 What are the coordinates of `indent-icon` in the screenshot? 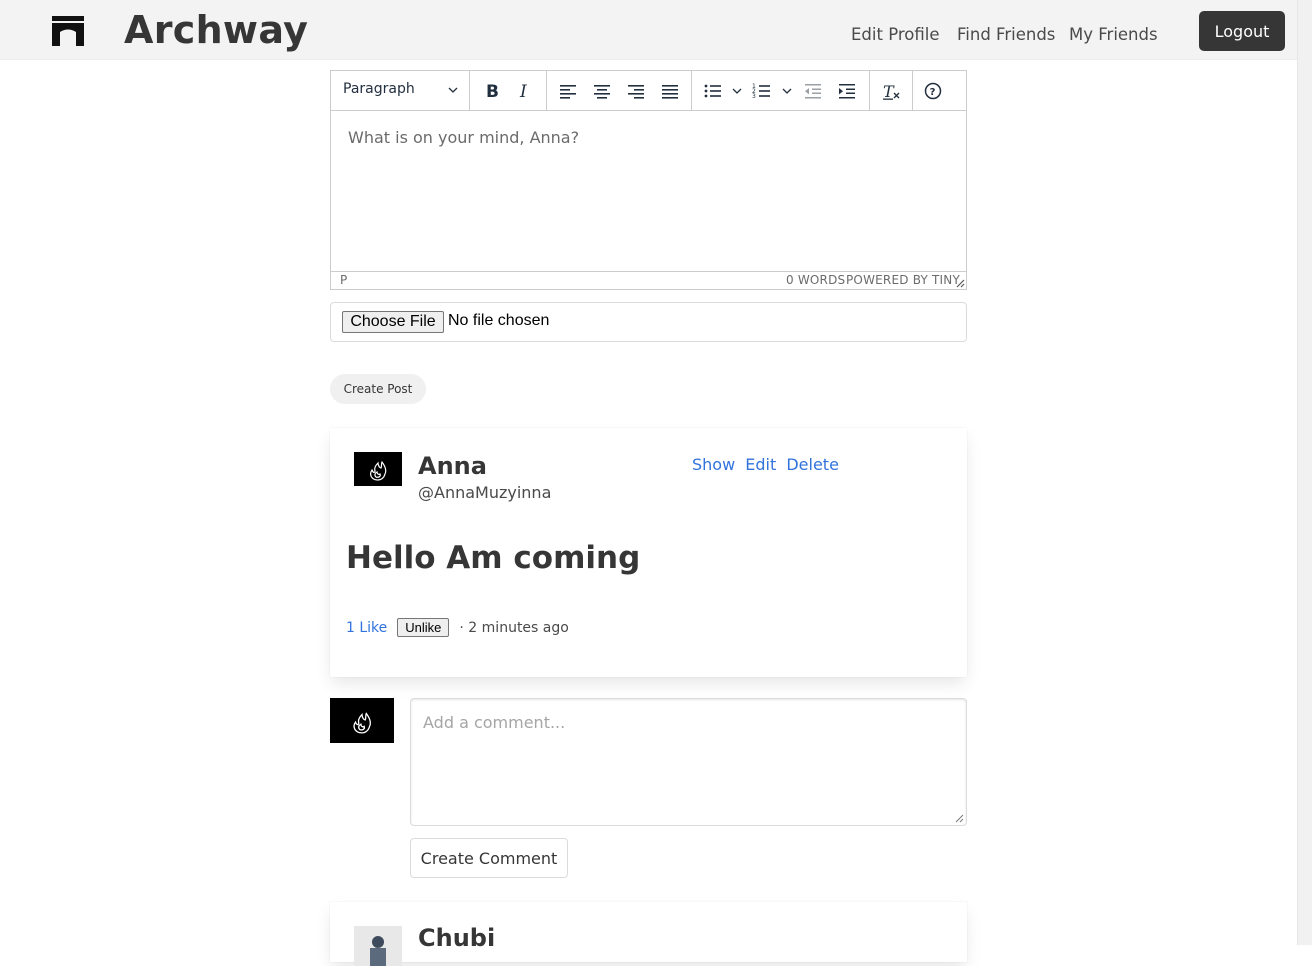 It's located at (847, 91).